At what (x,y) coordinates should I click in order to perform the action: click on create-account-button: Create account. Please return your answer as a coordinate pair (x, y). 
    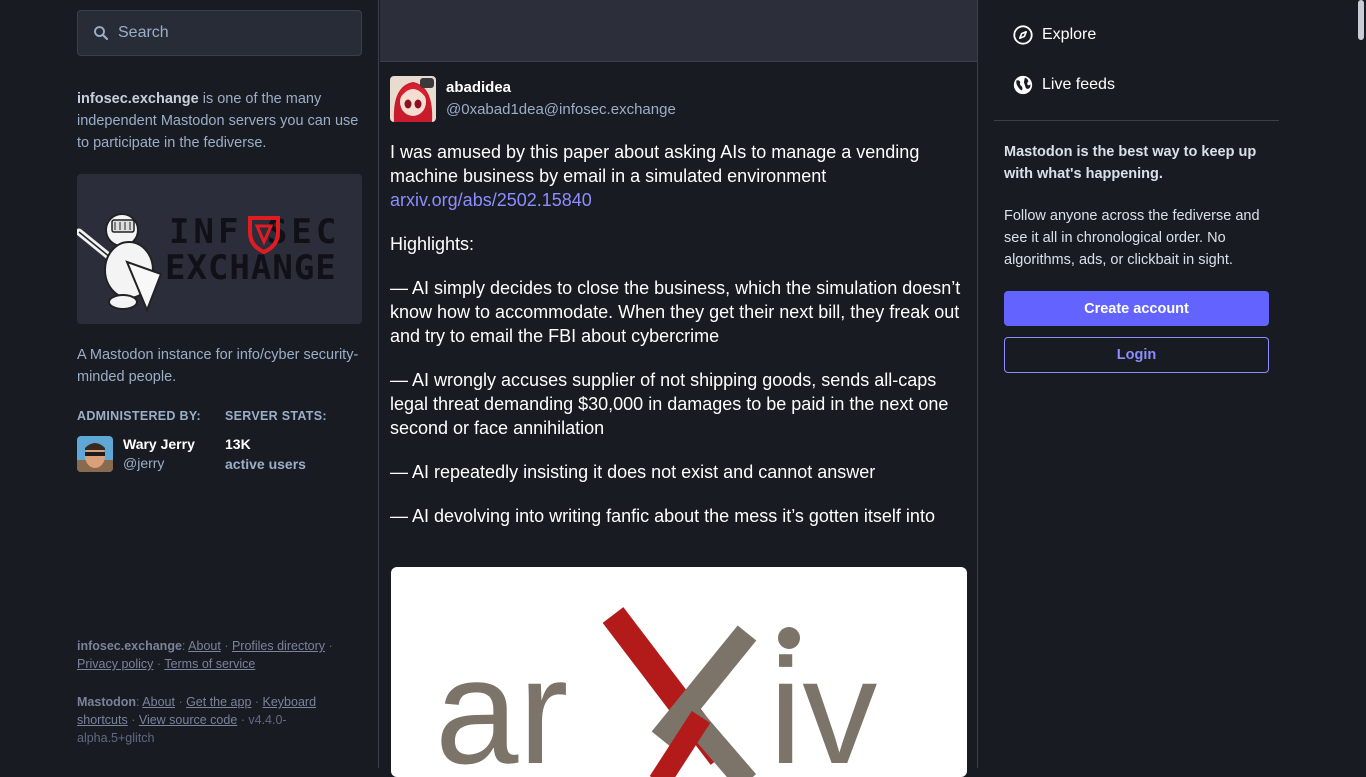
    Looking at the image, I should click on (1136, 308).